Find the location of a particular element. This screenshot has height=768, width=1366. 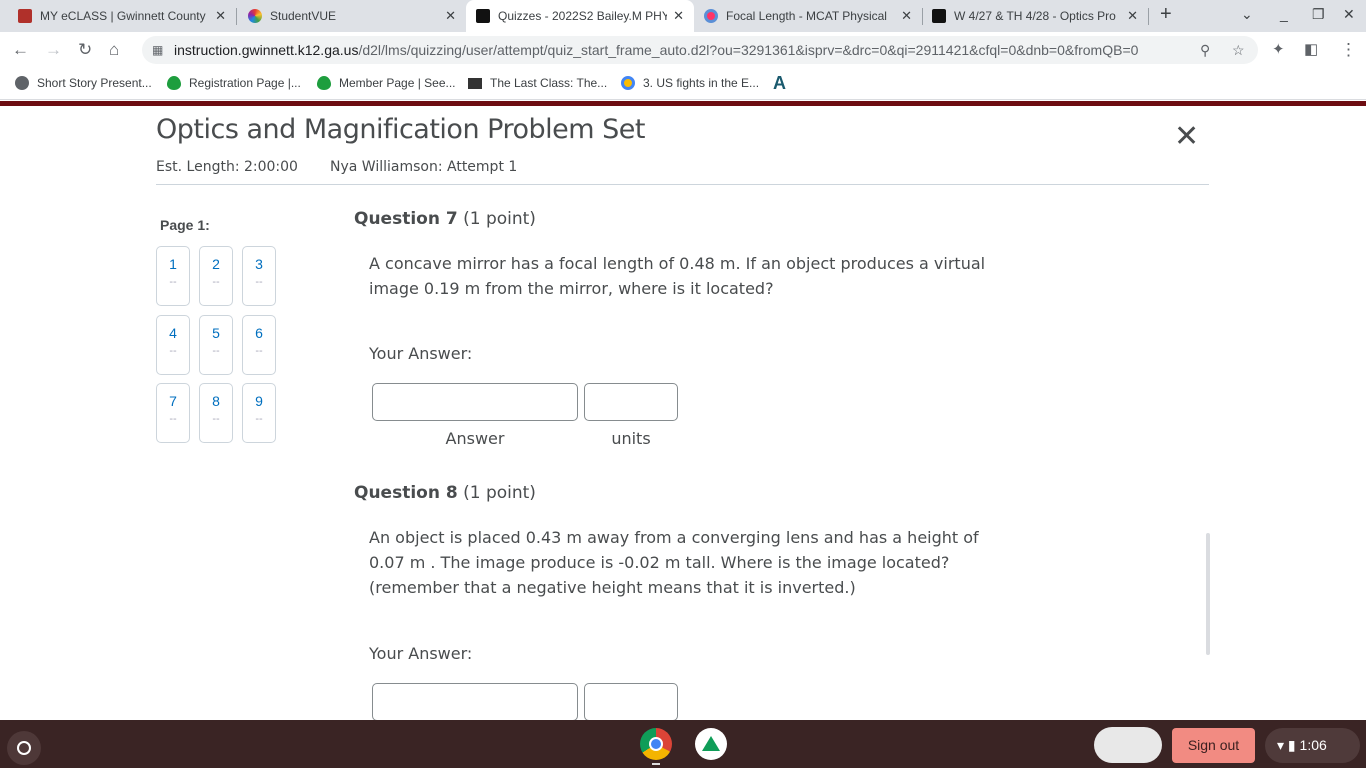

window-close-icon: ✕ is located at coordinates (1349, 14).